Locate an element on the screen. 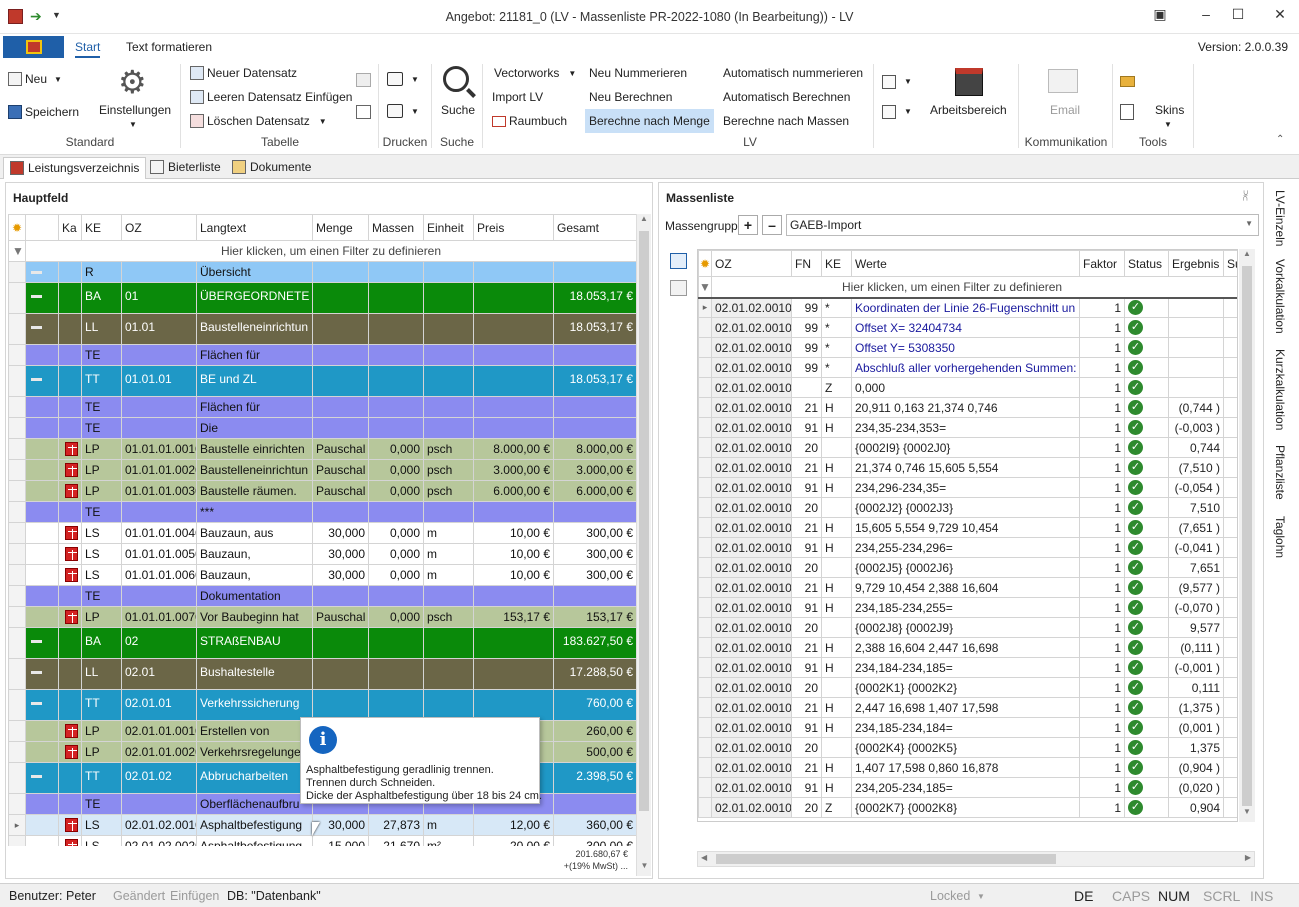 Image resolution: width=1299 pixels, height=907 pixels. header-oz: OZ is located at coordinates (159, 227).